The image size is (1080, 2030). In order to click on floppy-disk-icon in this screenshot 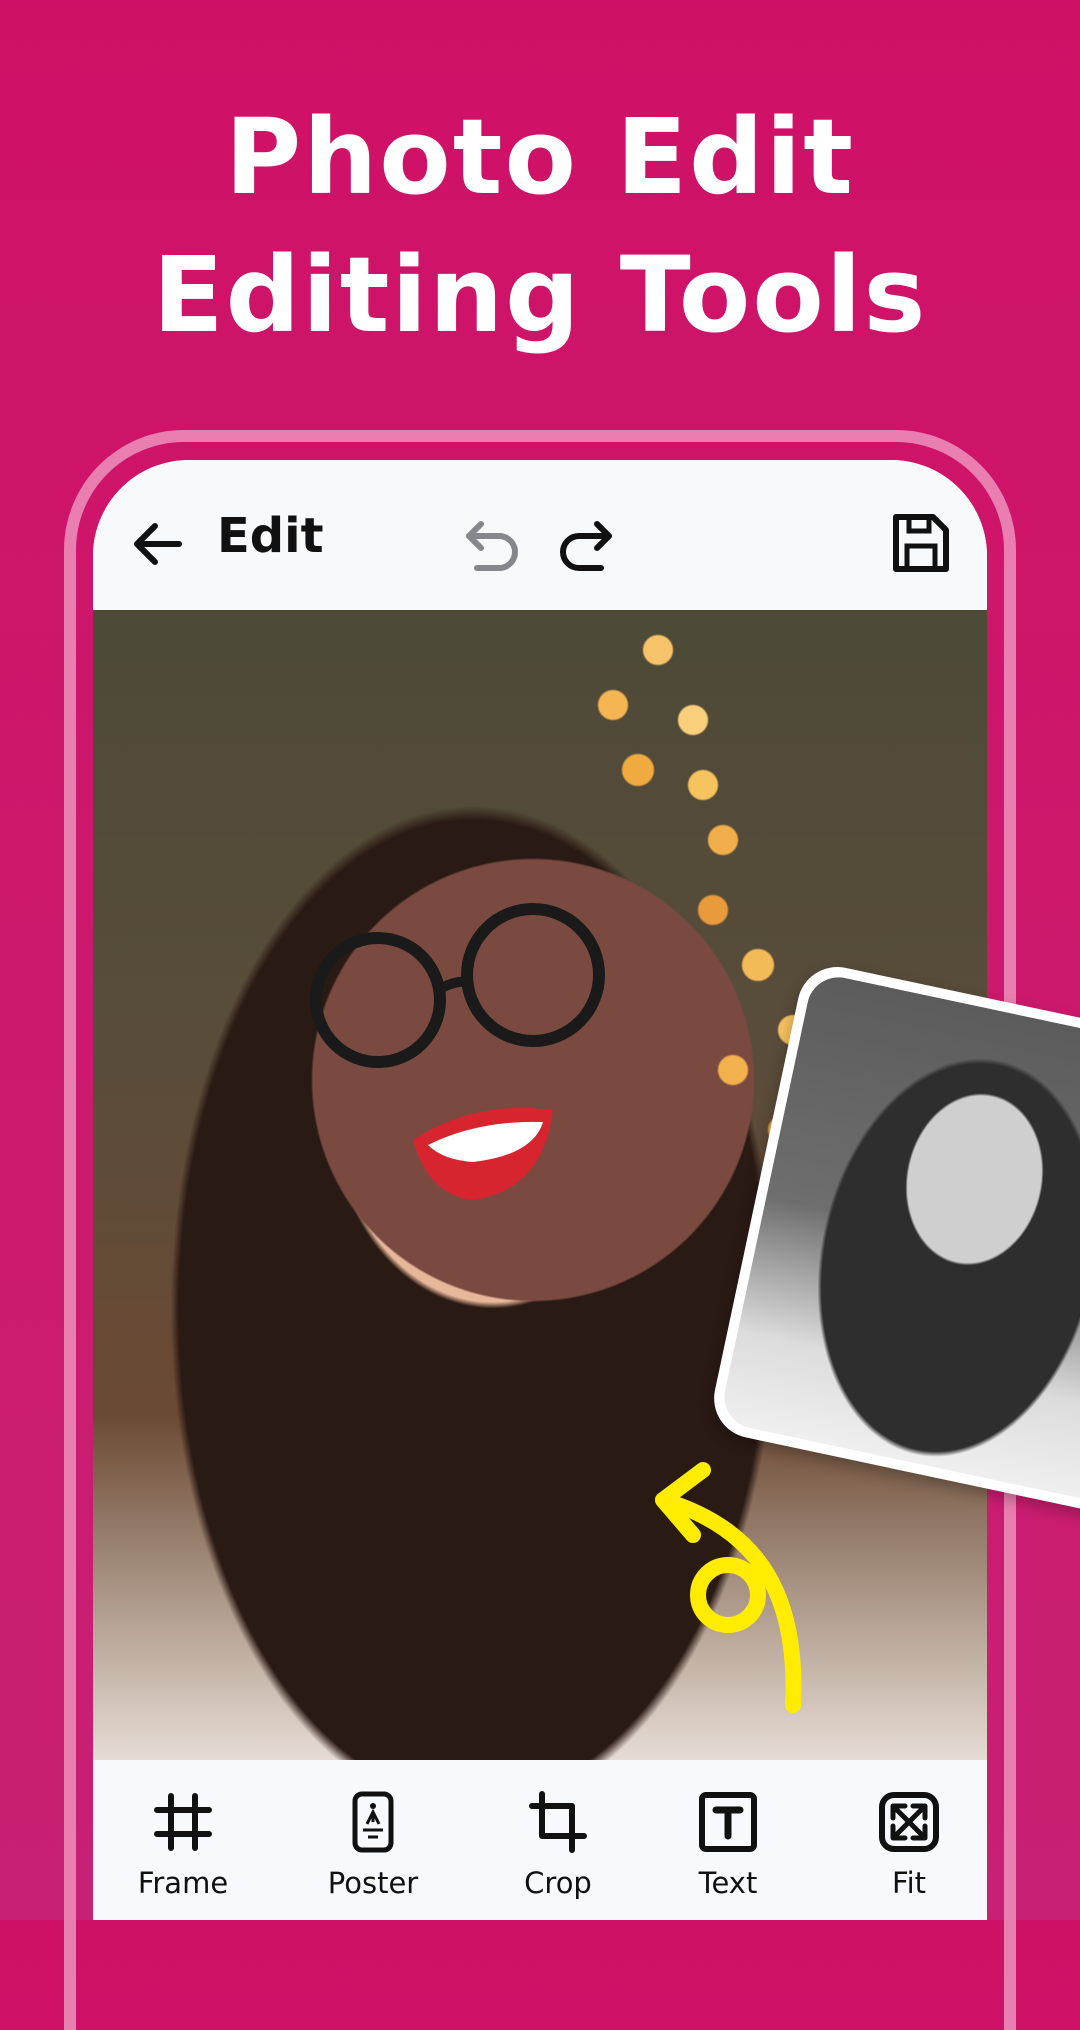, I will do `click(921, 543)`.